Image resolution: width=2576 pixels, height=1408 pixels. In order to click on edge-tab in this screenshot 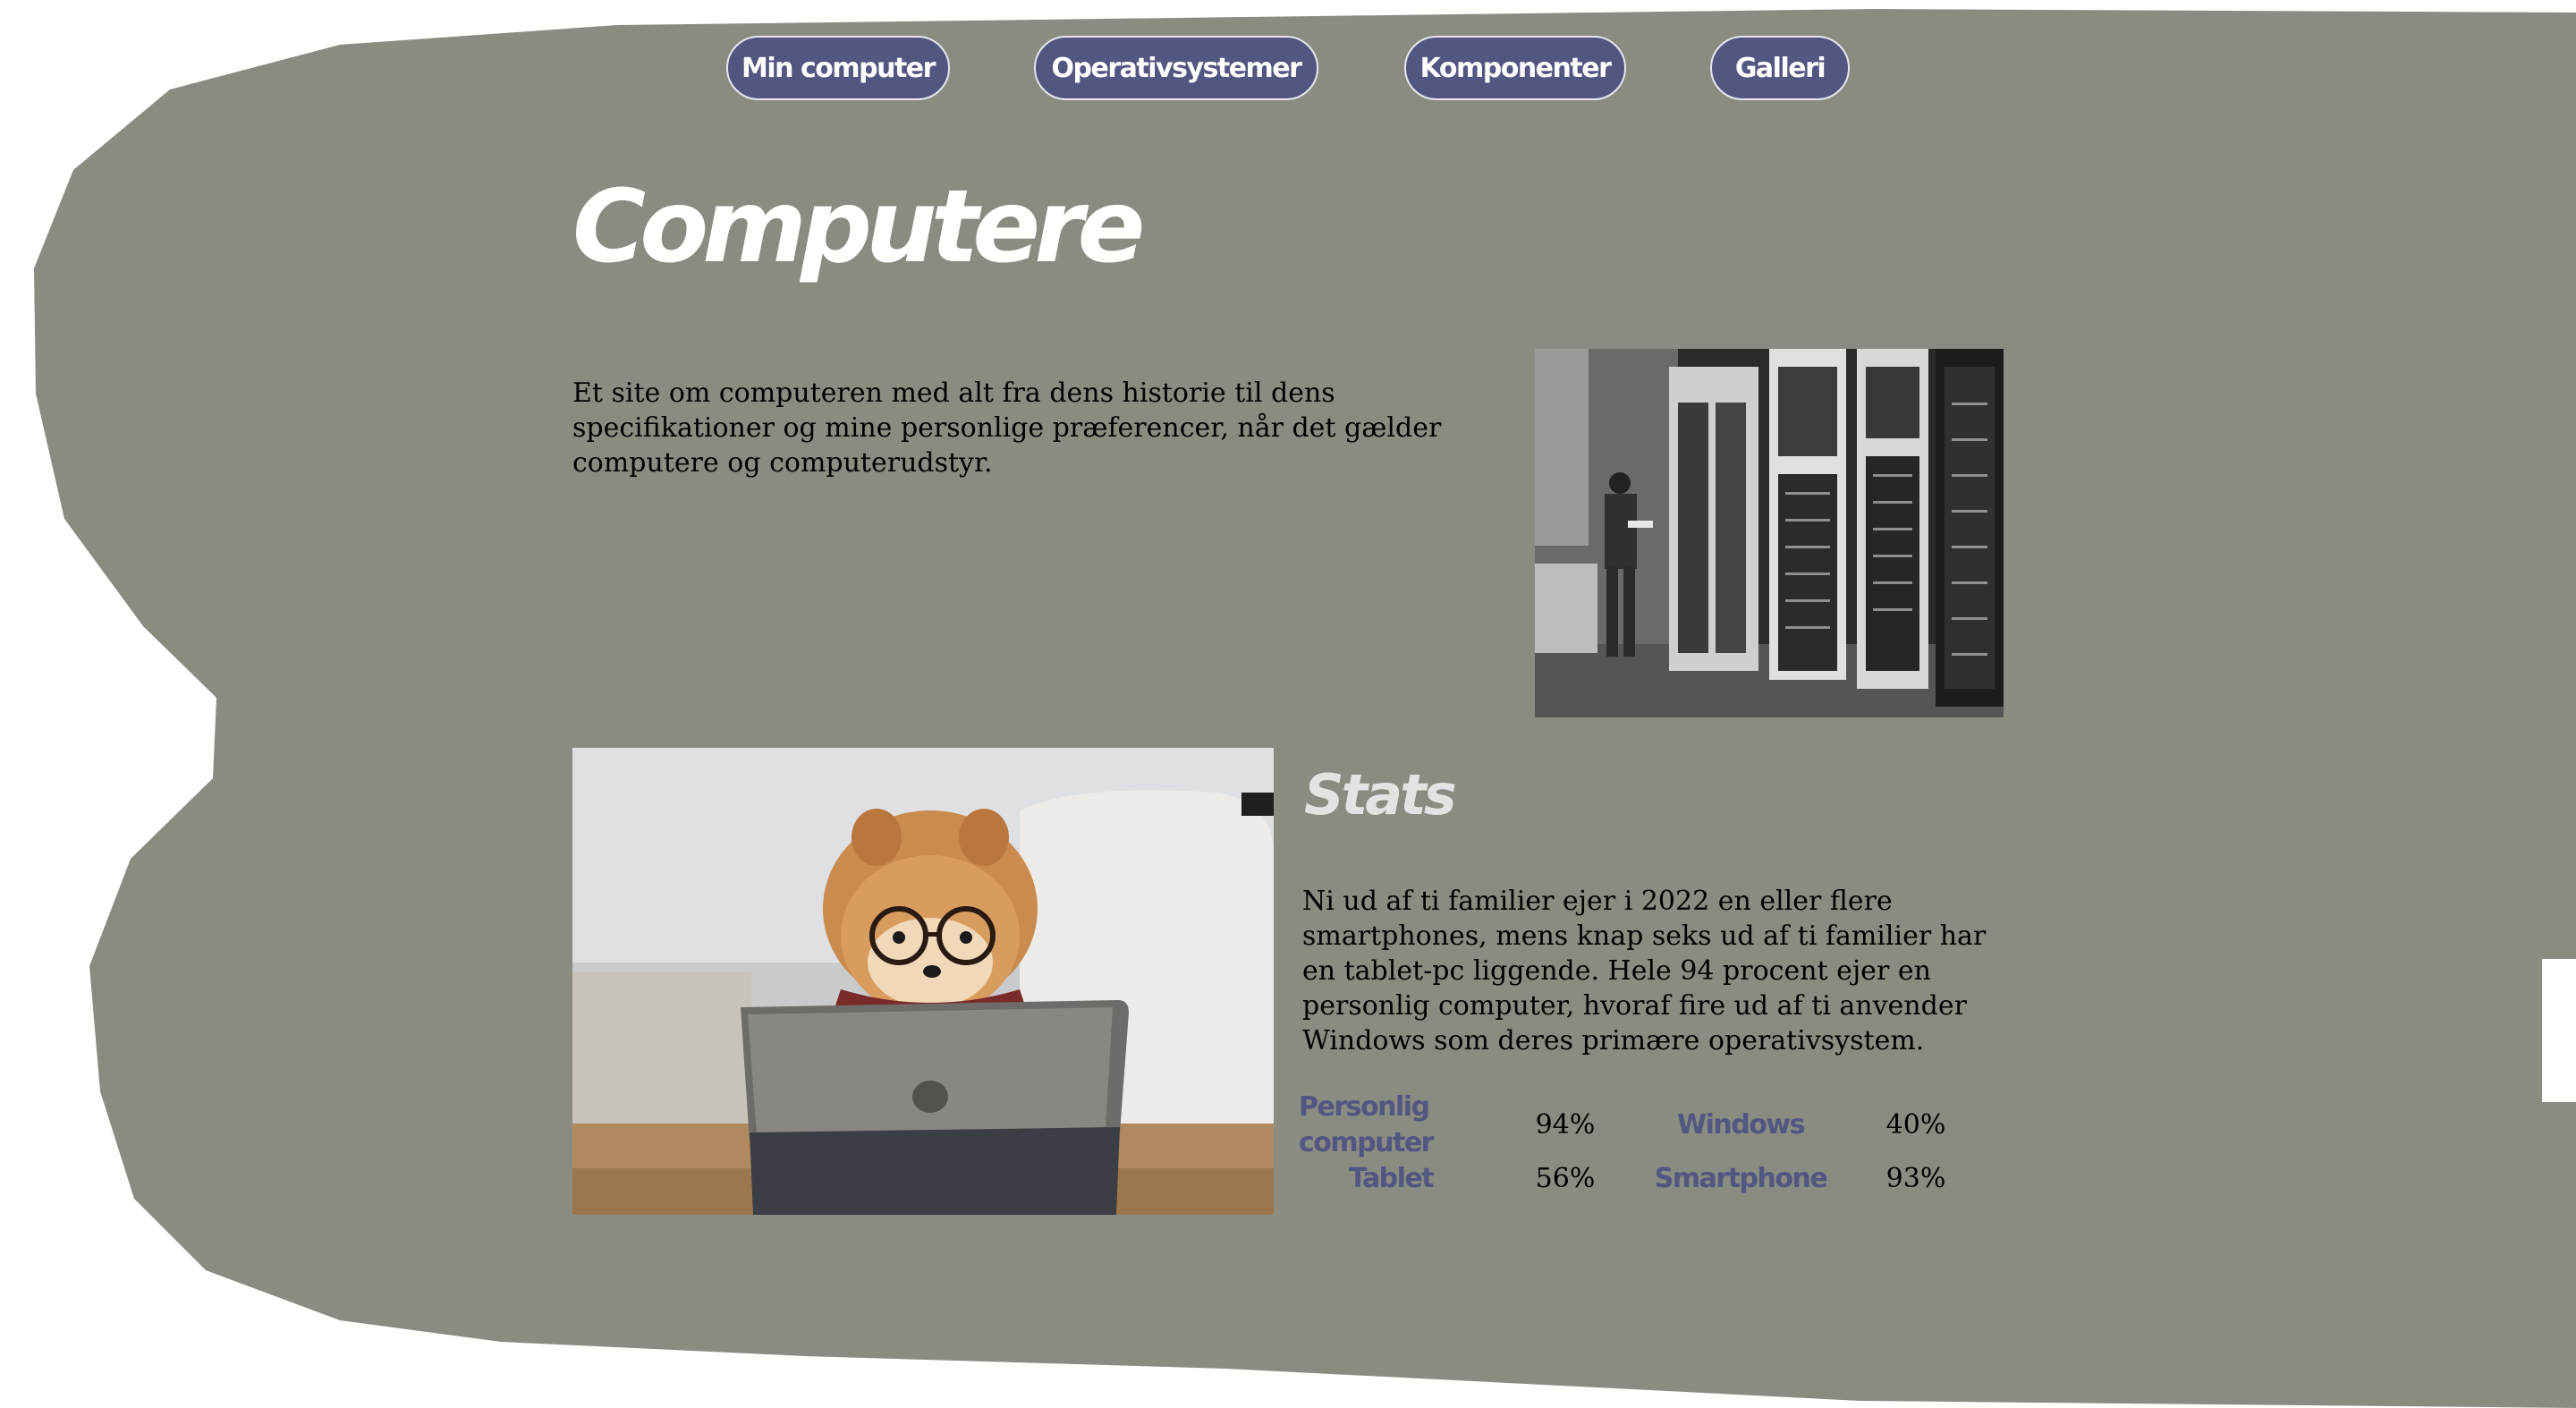, I will do `click(2559, 1030)`.